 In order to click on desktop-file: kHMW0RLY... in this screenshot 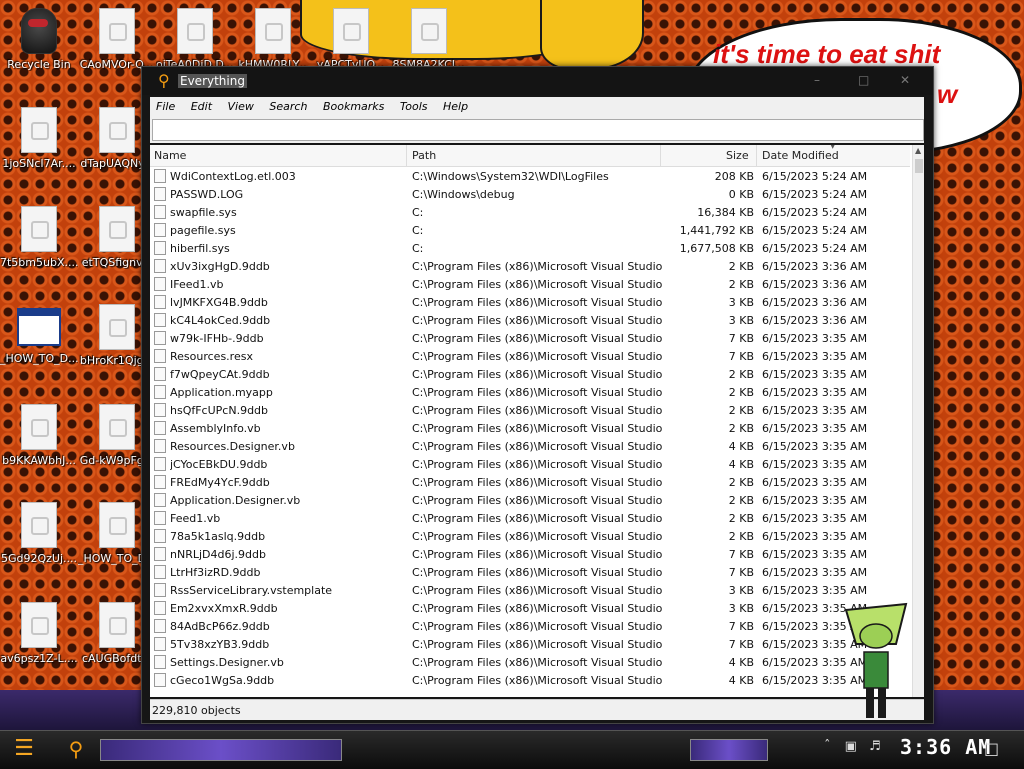, I will do `click(273, 39)`.